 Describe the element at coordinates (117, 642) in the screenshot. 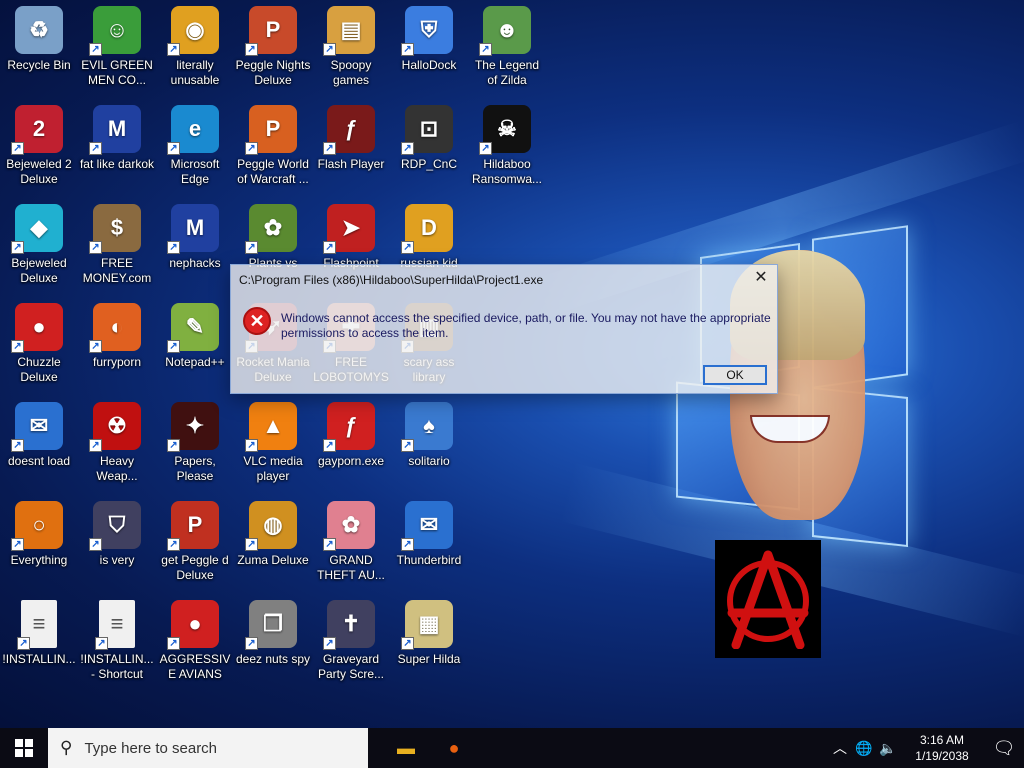

I see `desktop-icon-installin-shortcut: ≡ ↗ !INSTALLIN... - Shortcut` at that location.